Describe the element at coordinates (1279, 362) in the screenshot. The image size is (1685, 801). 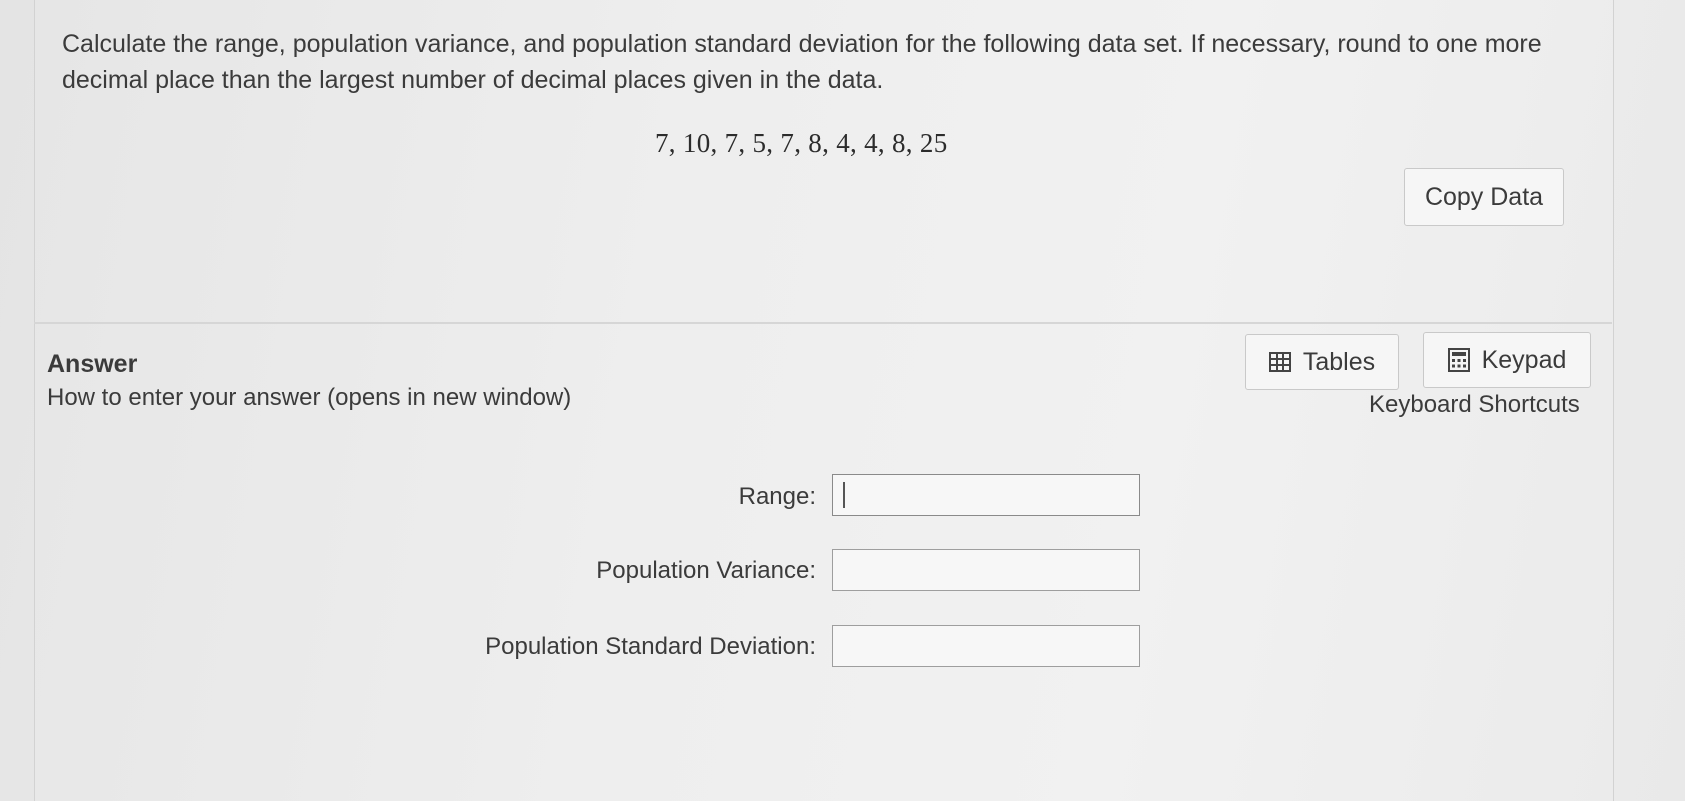
I see `table-grid-icon` at that location.